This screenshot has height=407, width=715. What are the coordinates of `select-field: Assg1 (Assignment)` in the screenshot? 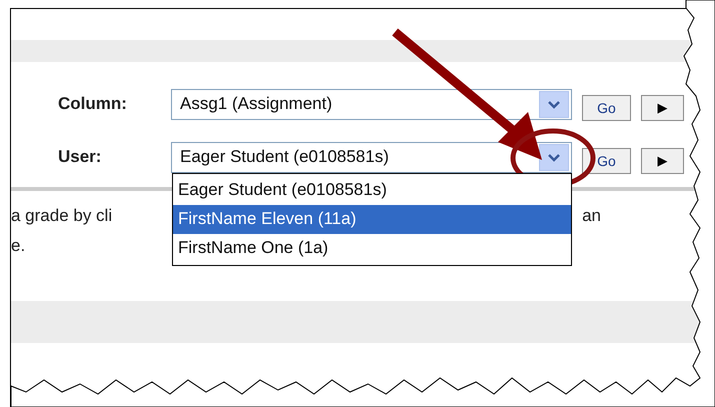 It's located at (371, 104).